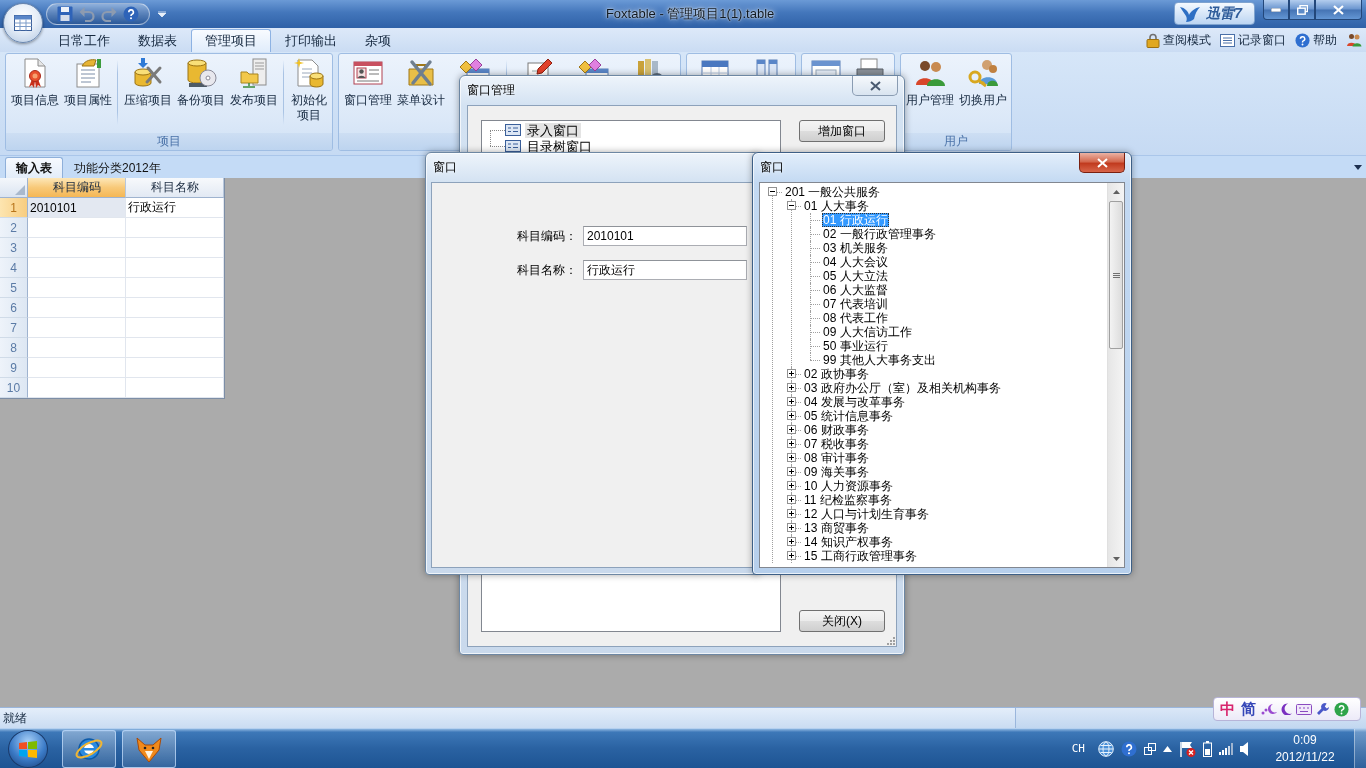 This screenshot has width=1366, height=768. What do you see at coordinates (929, 82) in the screenshot?
I see `ribbon-button: 用户管理` at bounding box center [929, 82].